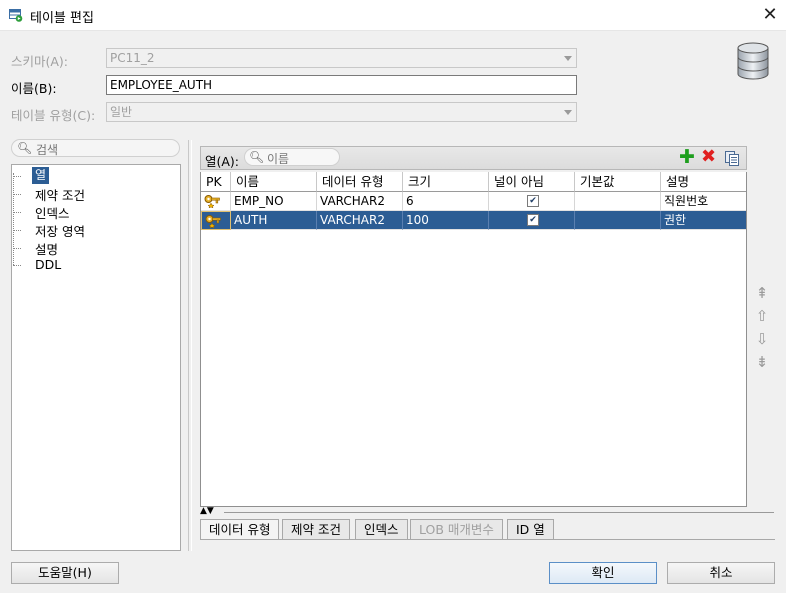  Describe the element at coordinates (381, 529) in the screenshot. I see `tab-indexes: 인덱스` at that location.